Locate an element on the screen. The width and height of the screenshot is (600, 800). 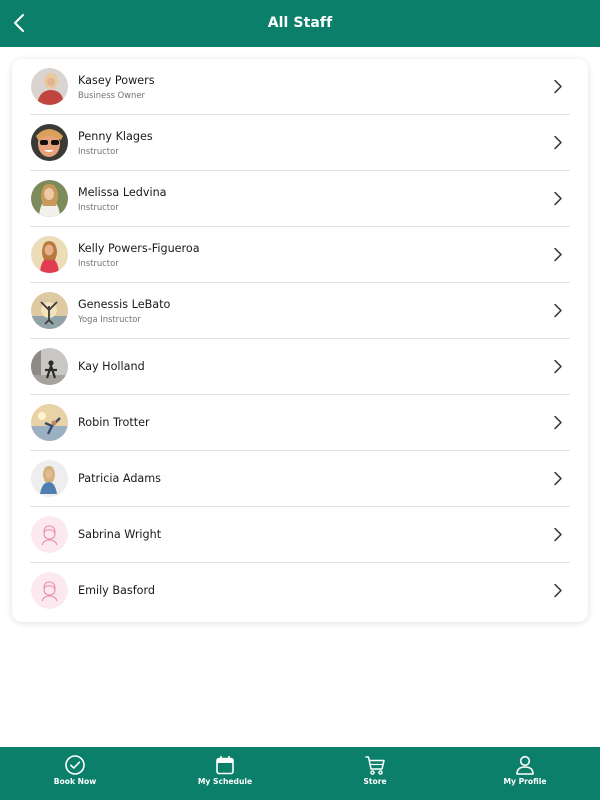
calendar-icon is located at coordinates (225, 765).